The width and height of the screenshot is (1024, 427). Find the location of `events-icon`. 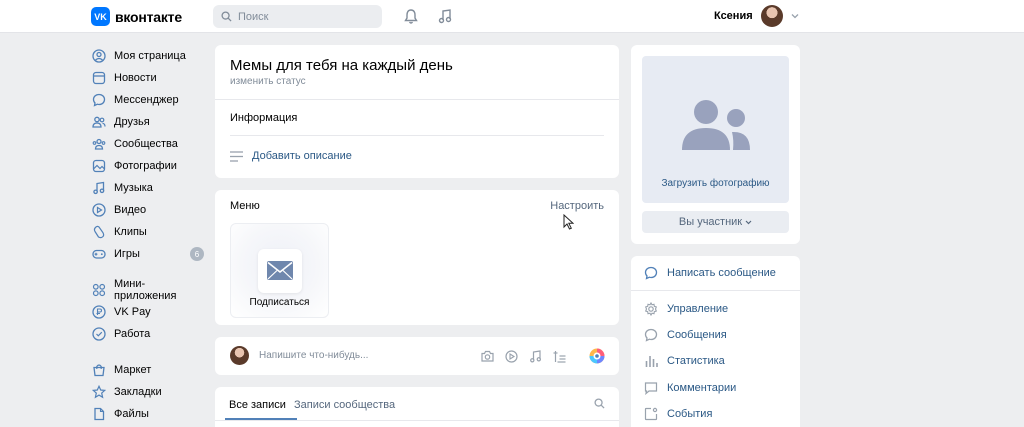

events-icon is located at coordinates (651, 414).